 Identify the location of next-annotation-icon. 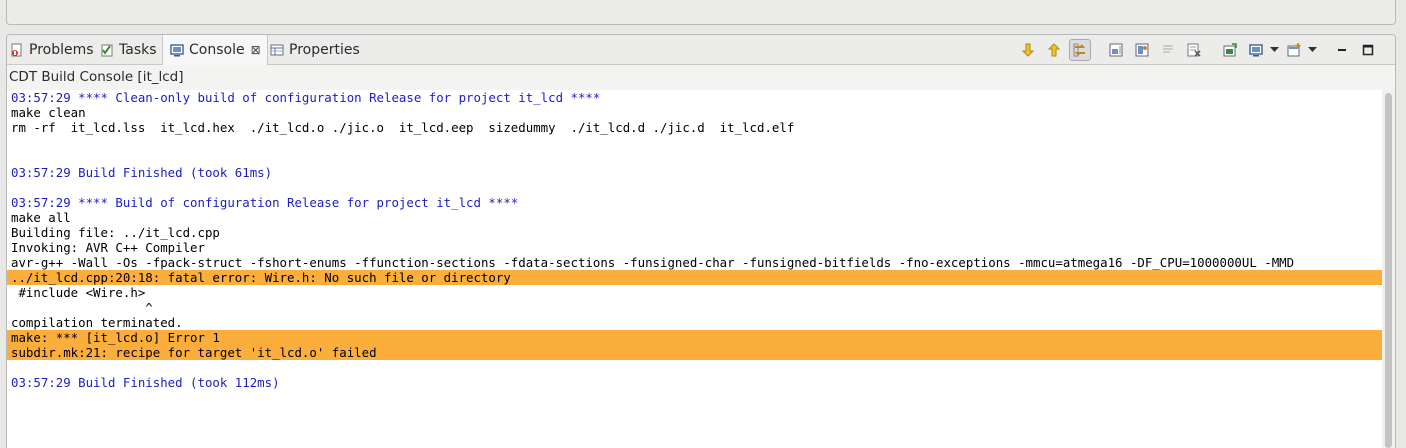
(1028, 50).